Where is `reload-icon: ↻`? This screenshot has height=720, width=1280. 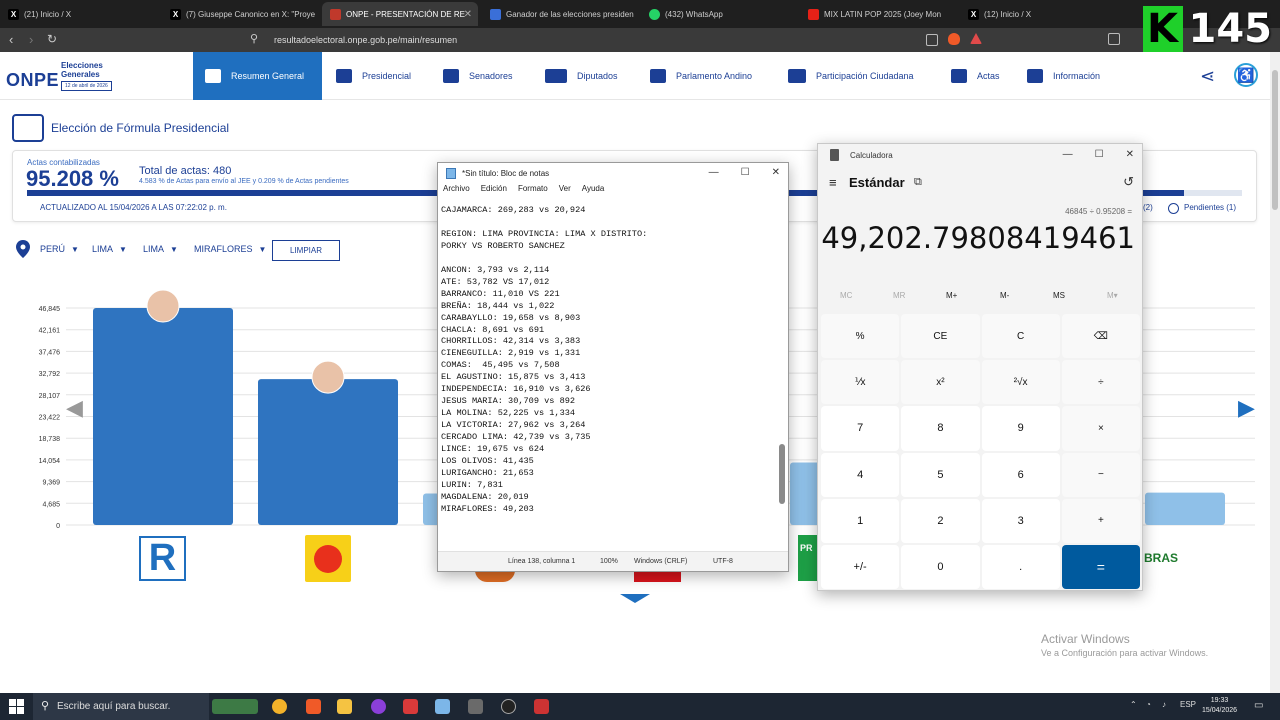 reload-icon: ↻ is located at coordinates (52, 39).